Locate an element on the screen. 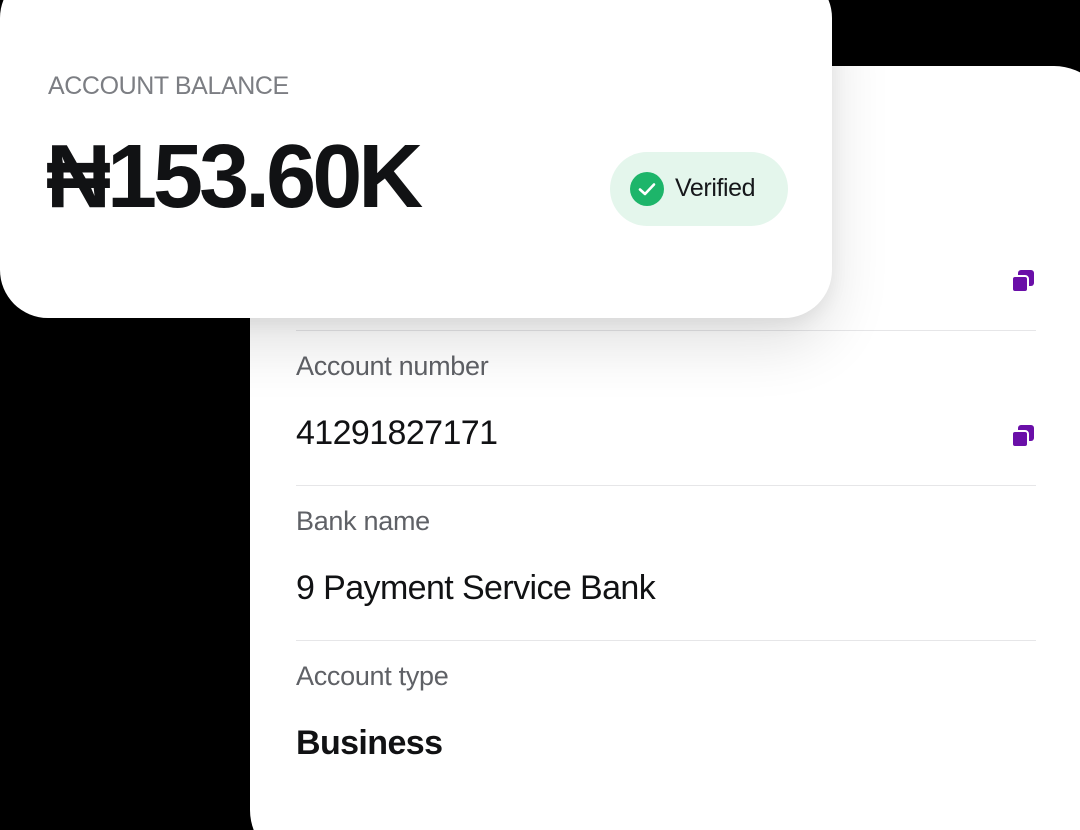 This screenshot has height=830, width=1080. bank-name-value: 9 Payment Service Bank is located at coordinates (476, 588).